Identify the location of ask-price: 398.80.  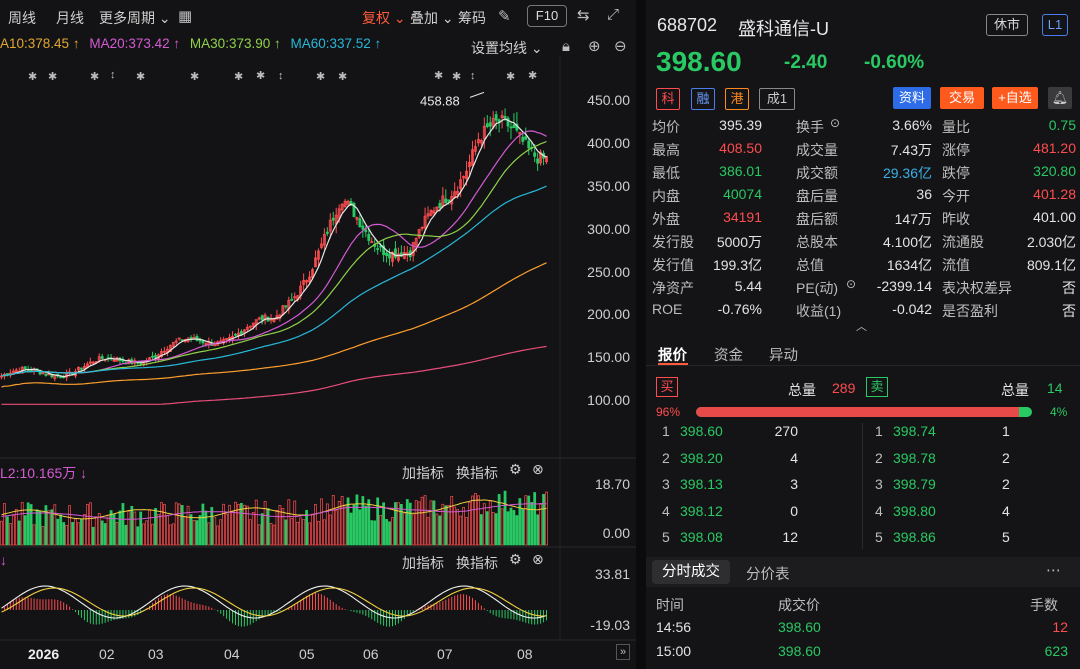
(914, 511).